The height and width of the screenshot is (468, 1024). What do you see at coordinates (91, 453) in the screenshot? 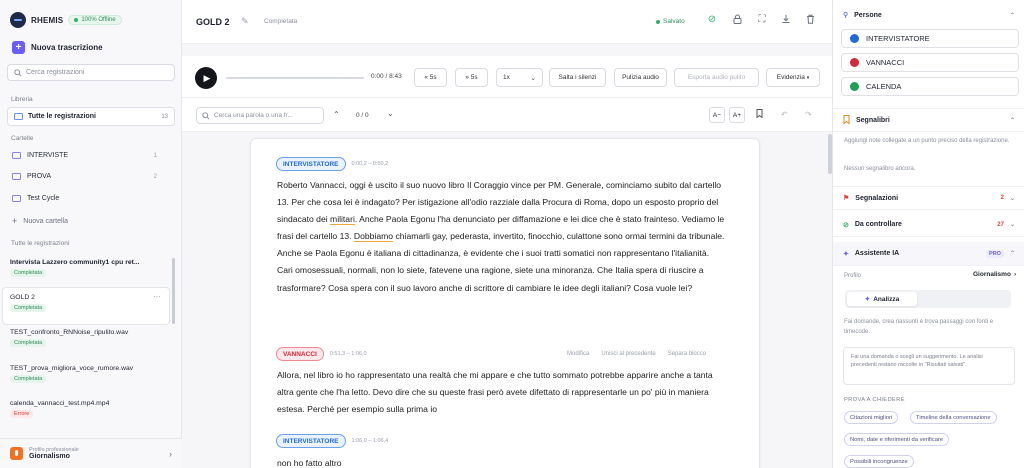
I see `profile-selector: Profilo professionale Giornalismo ›` at bounding box center [91, 453].